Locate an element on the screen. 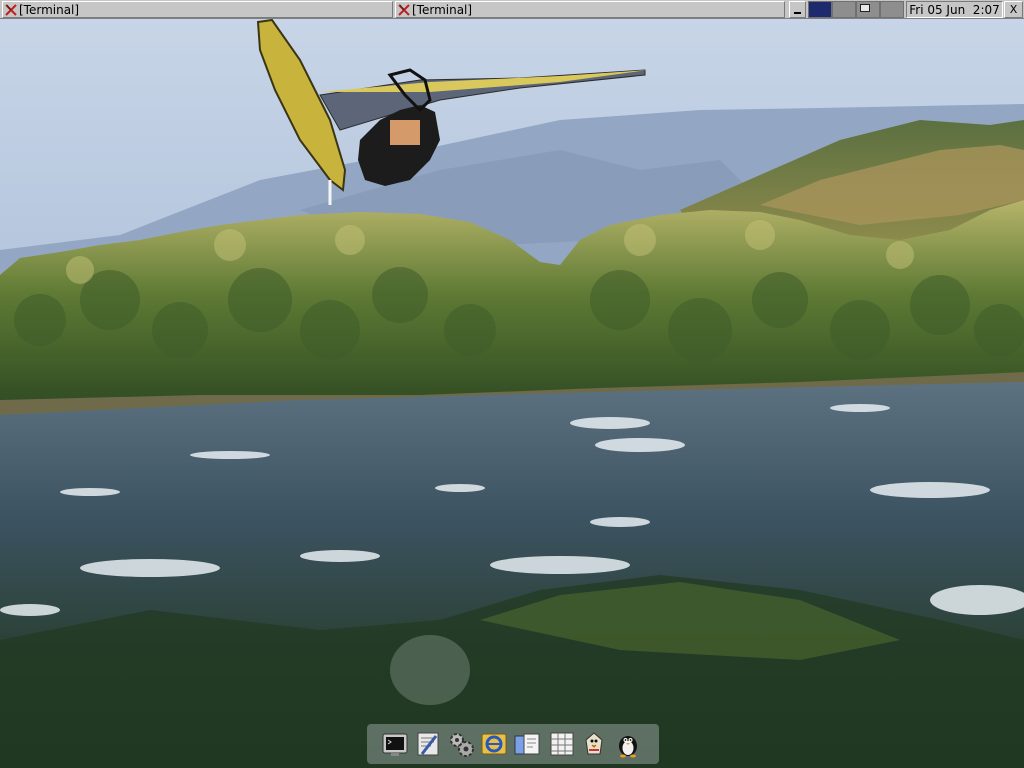 This screenshot has width=1024, height=768. close-button: X is located at coordinates (1013, 9).